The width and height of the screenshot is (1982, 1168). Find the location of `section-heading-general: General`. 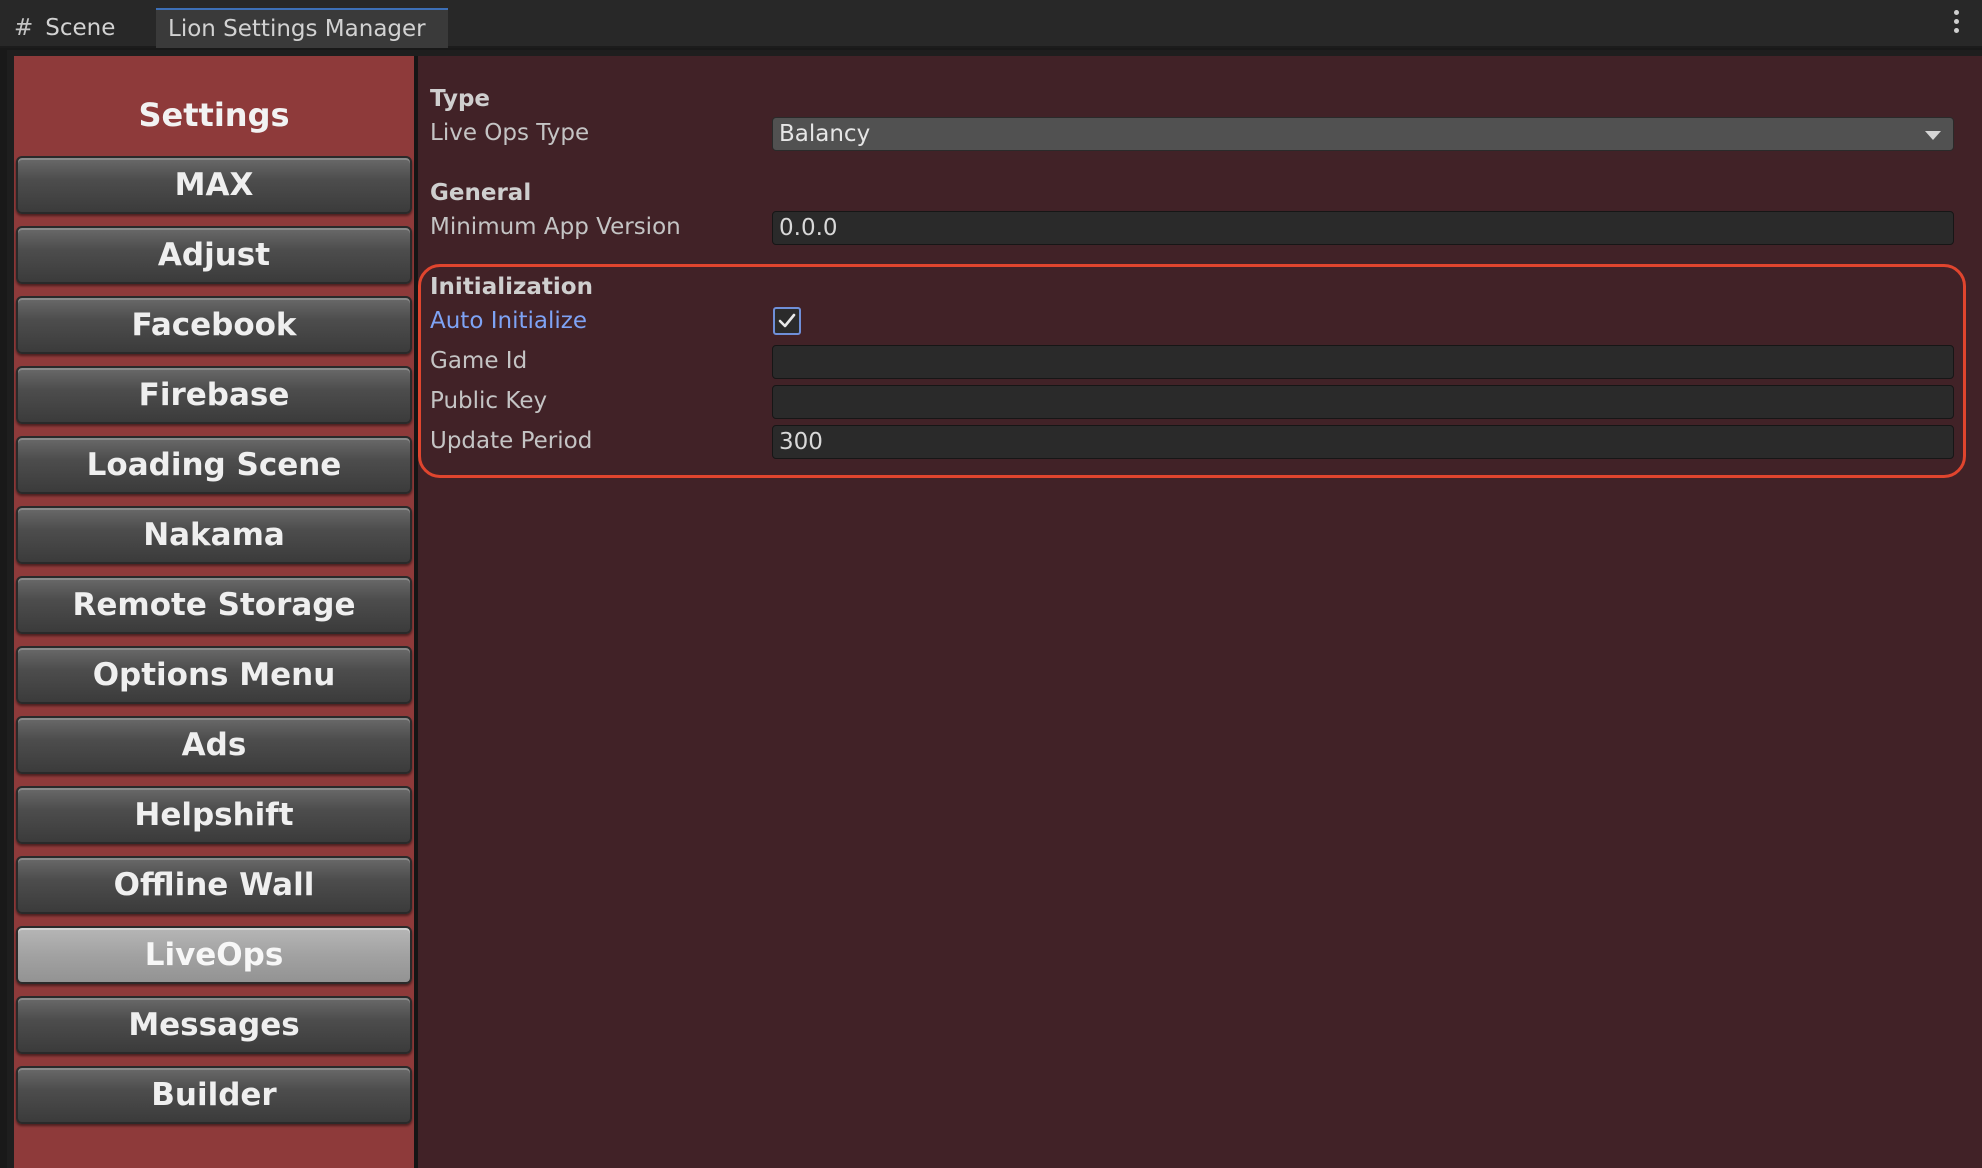

section-heading-general: General is located at coordinates (481, 193).